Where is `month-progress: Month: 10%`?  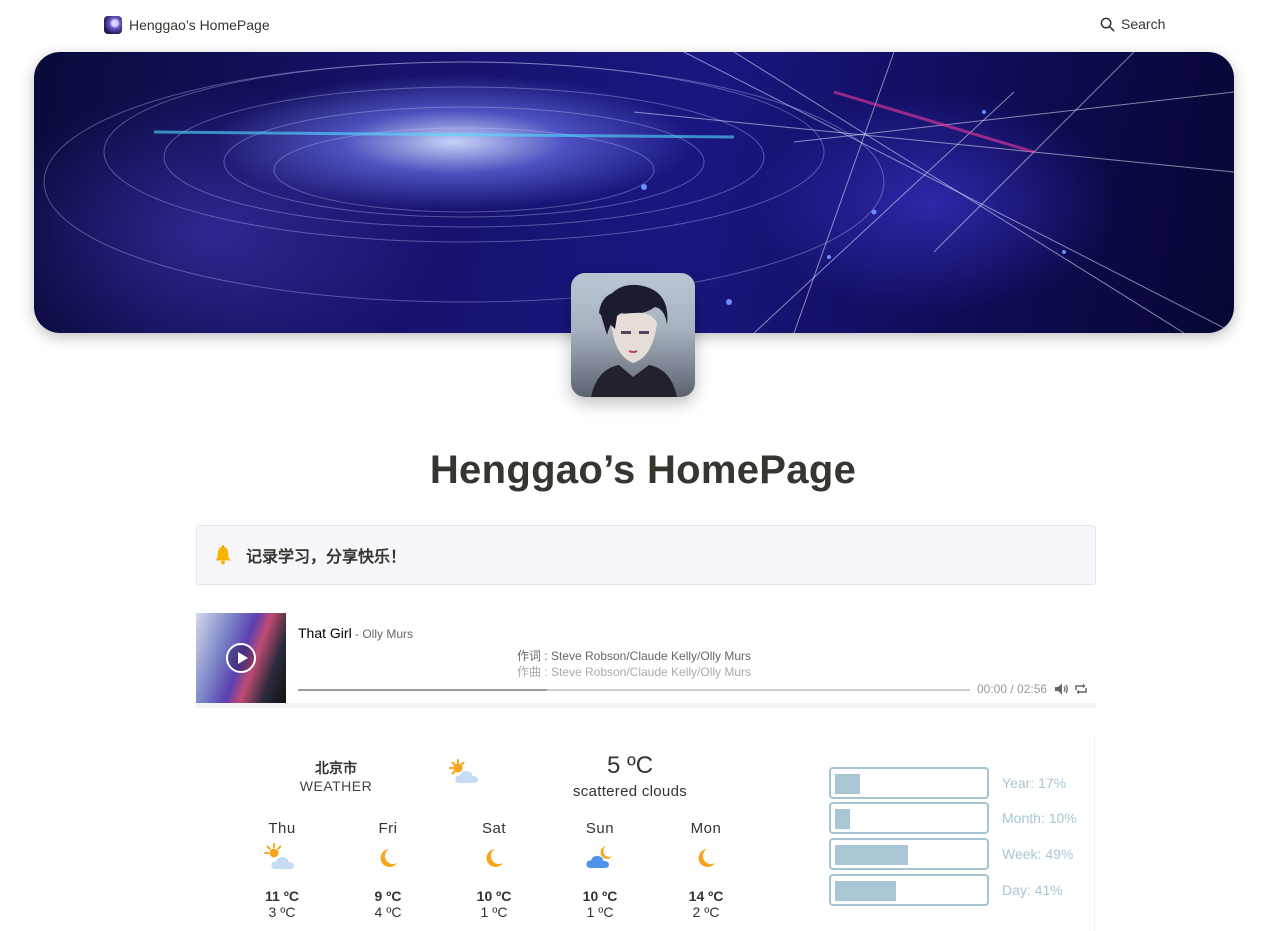
month-progress: Month: 10% is located at coordinates (959, 818).